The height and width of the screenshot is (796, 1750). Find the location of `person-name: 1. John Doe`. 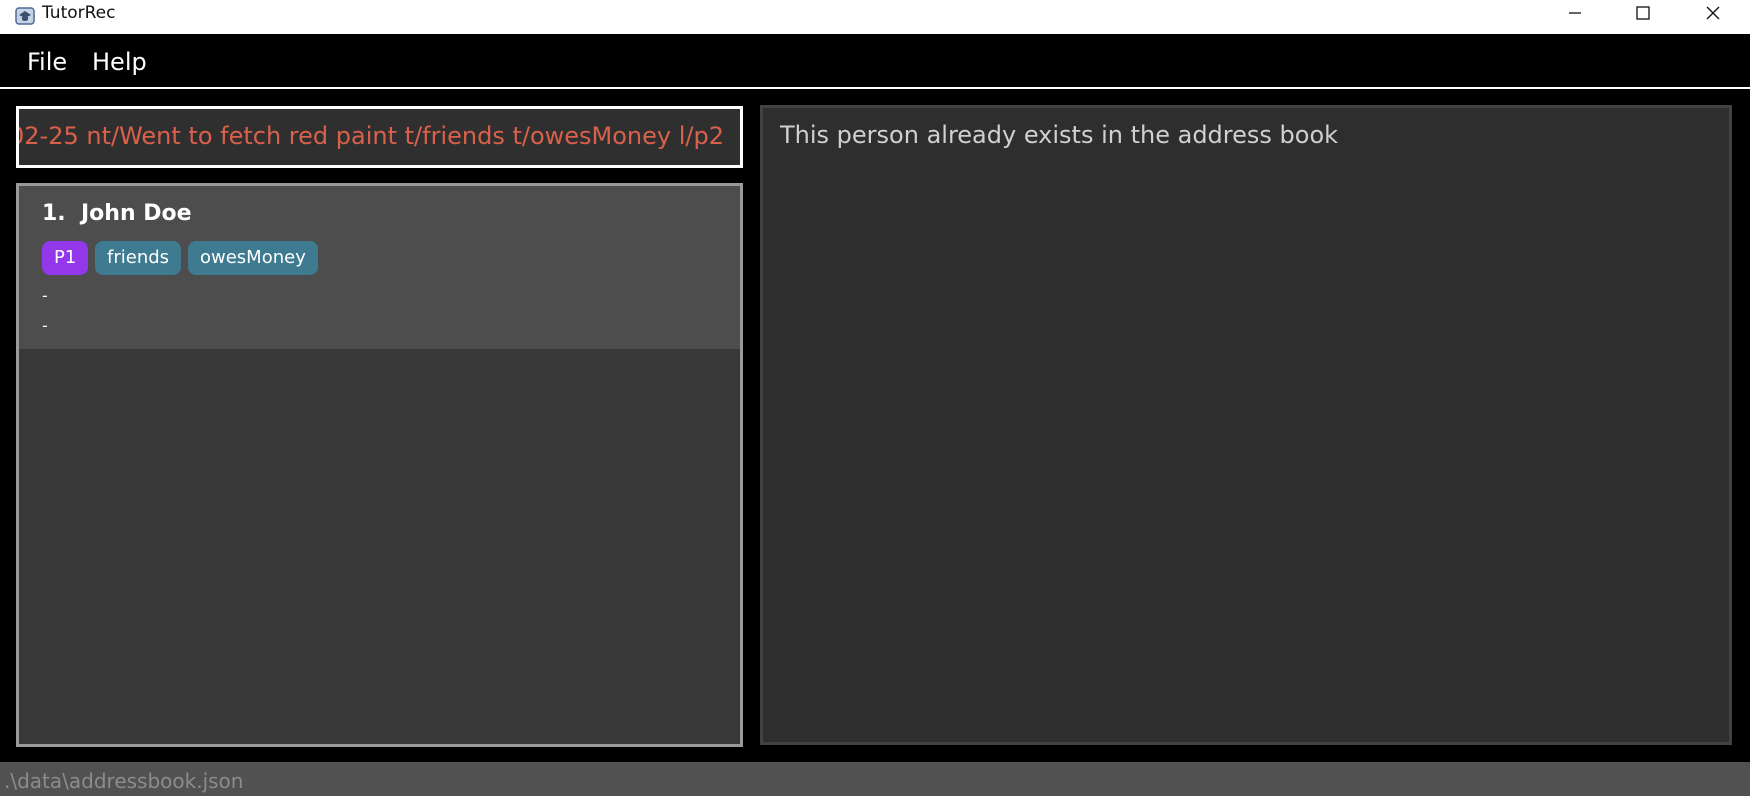

person-name: 1. John Doe is located at coordinates (117, 213).